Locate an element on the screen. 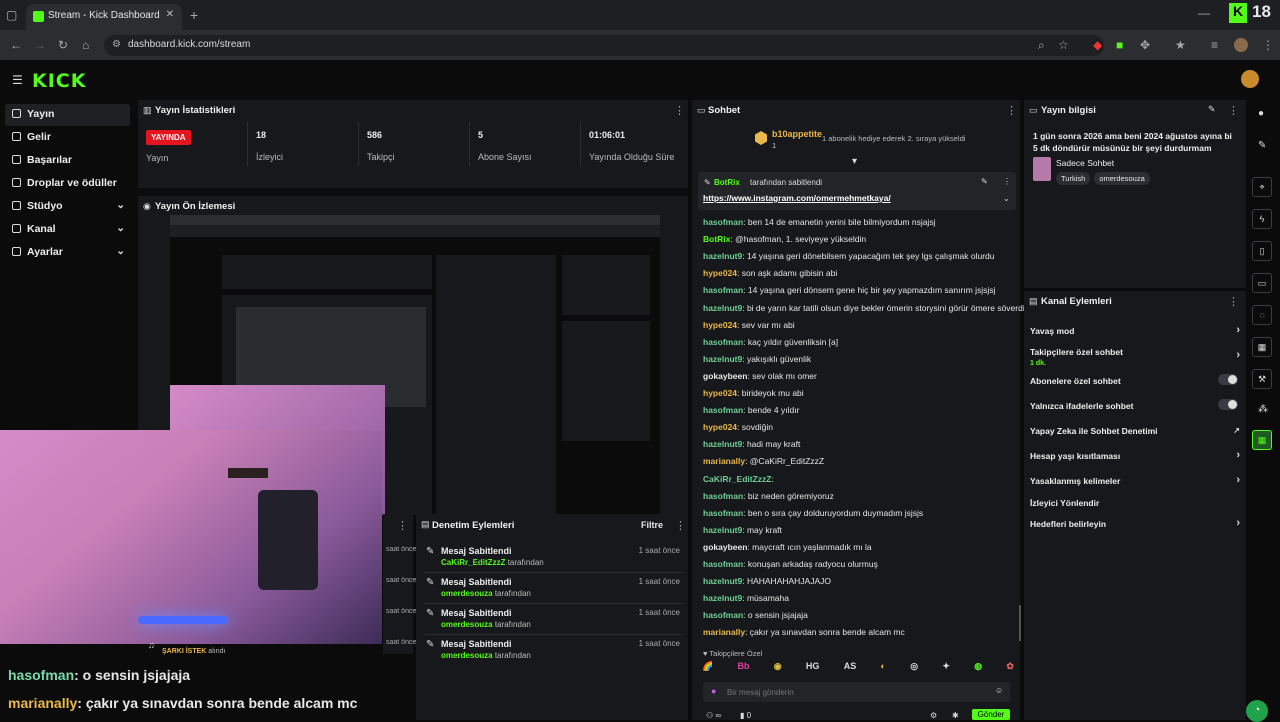 The width and height of the screenshot is (1280, 722). emote-only-toggle is located at coordinates (1228, 404).